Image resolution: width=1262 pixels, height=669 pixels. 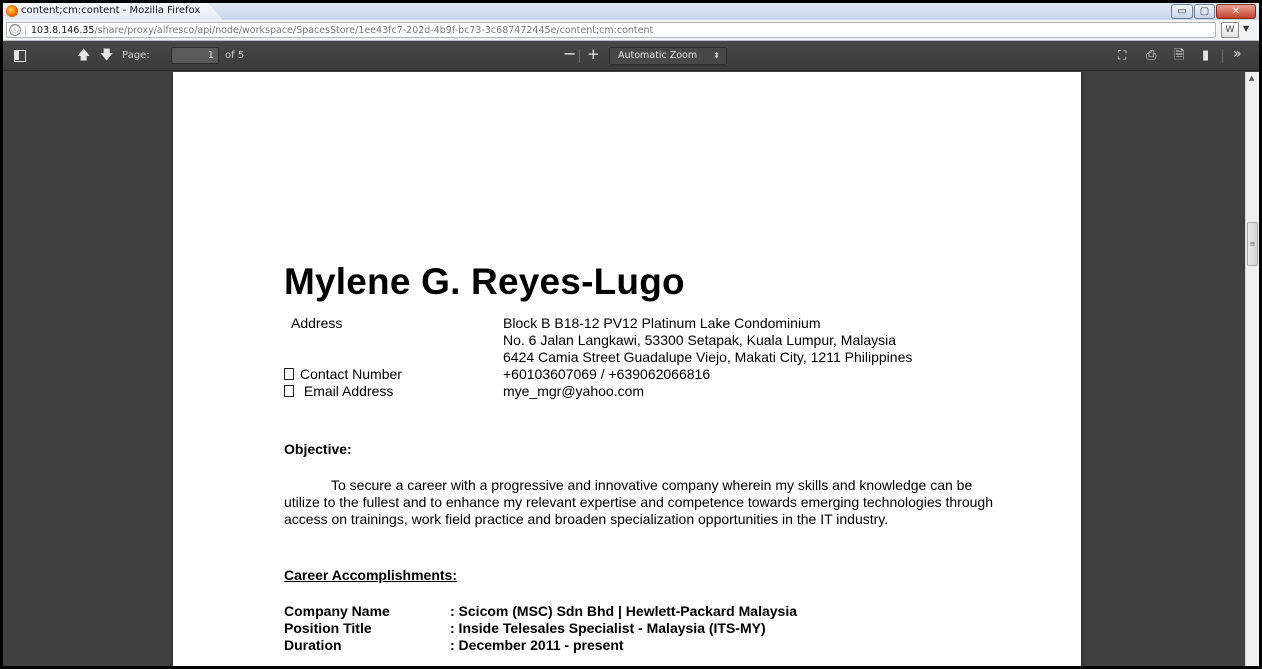 I want to click on zoom-value: Automatic Zoom, so click(x=658, y=55).